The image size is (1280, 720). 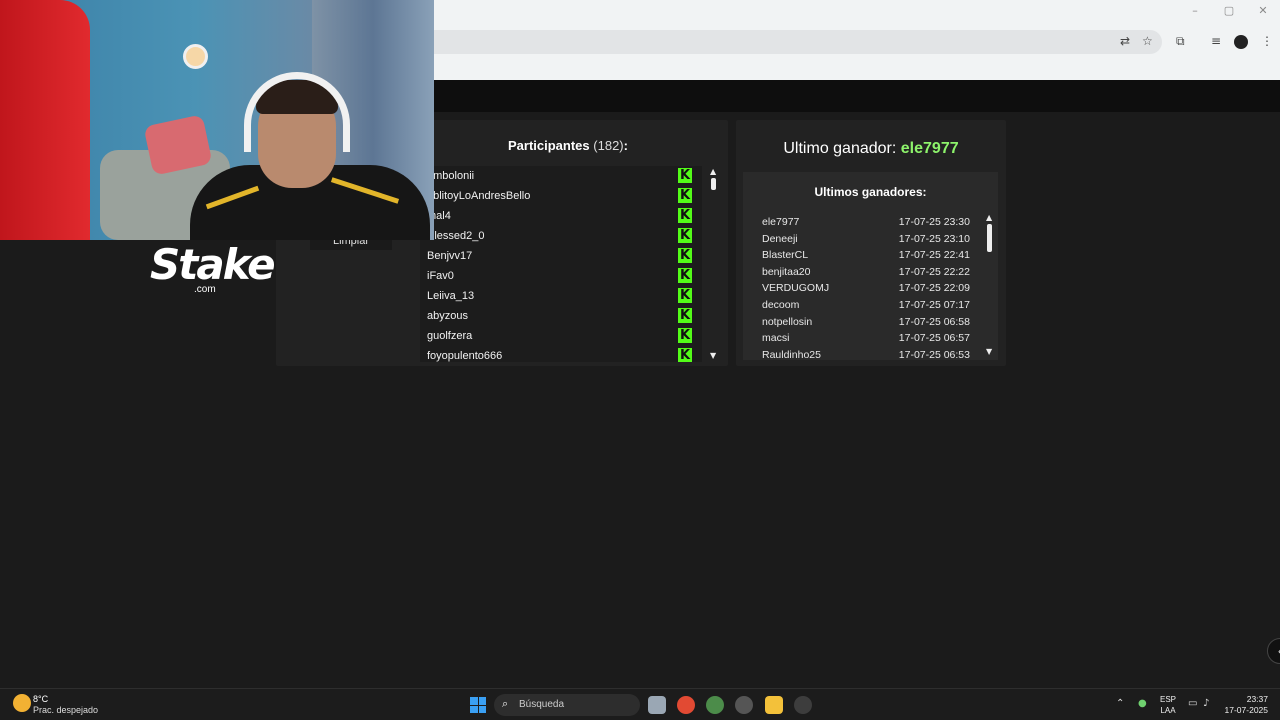 I want to click on winner-date: 17-07-25 22:41, so click(x=934, y=255).